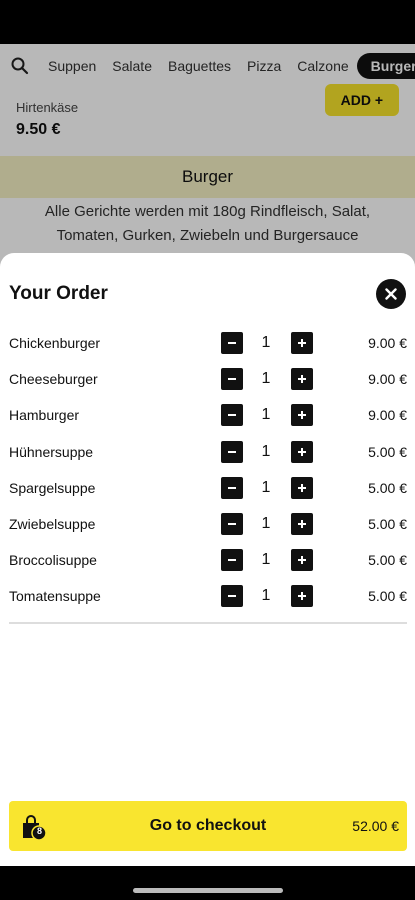 The image size is (415, 900). What do you see at coordinates (44, 415) in the screenshot?
I see `order-item-name: Hamburger` at bounding box center [44, 415].